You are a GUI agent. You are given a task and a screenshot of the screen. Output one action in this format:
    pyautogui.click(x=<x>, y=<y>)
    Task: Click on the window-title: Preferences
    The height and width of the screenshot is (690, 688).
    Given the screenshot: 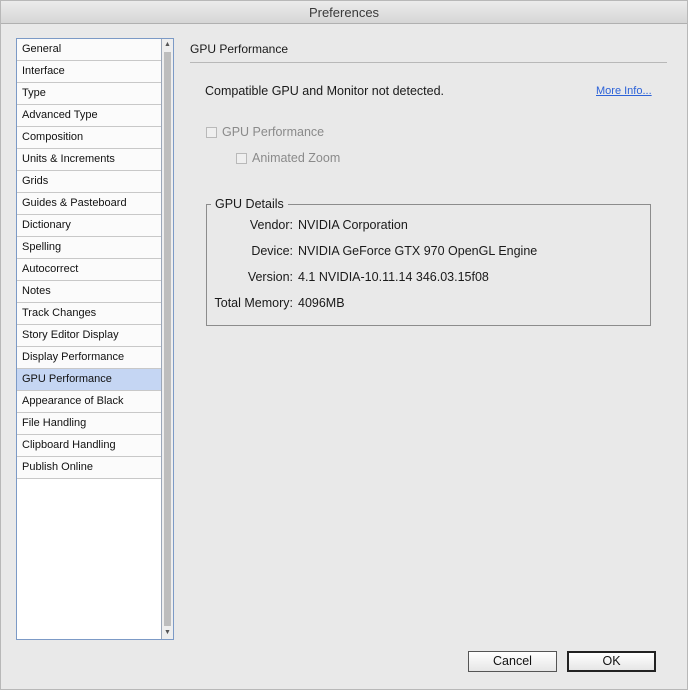 What is the action you would take?
    pyautogui.click(x=344, y=12)
    